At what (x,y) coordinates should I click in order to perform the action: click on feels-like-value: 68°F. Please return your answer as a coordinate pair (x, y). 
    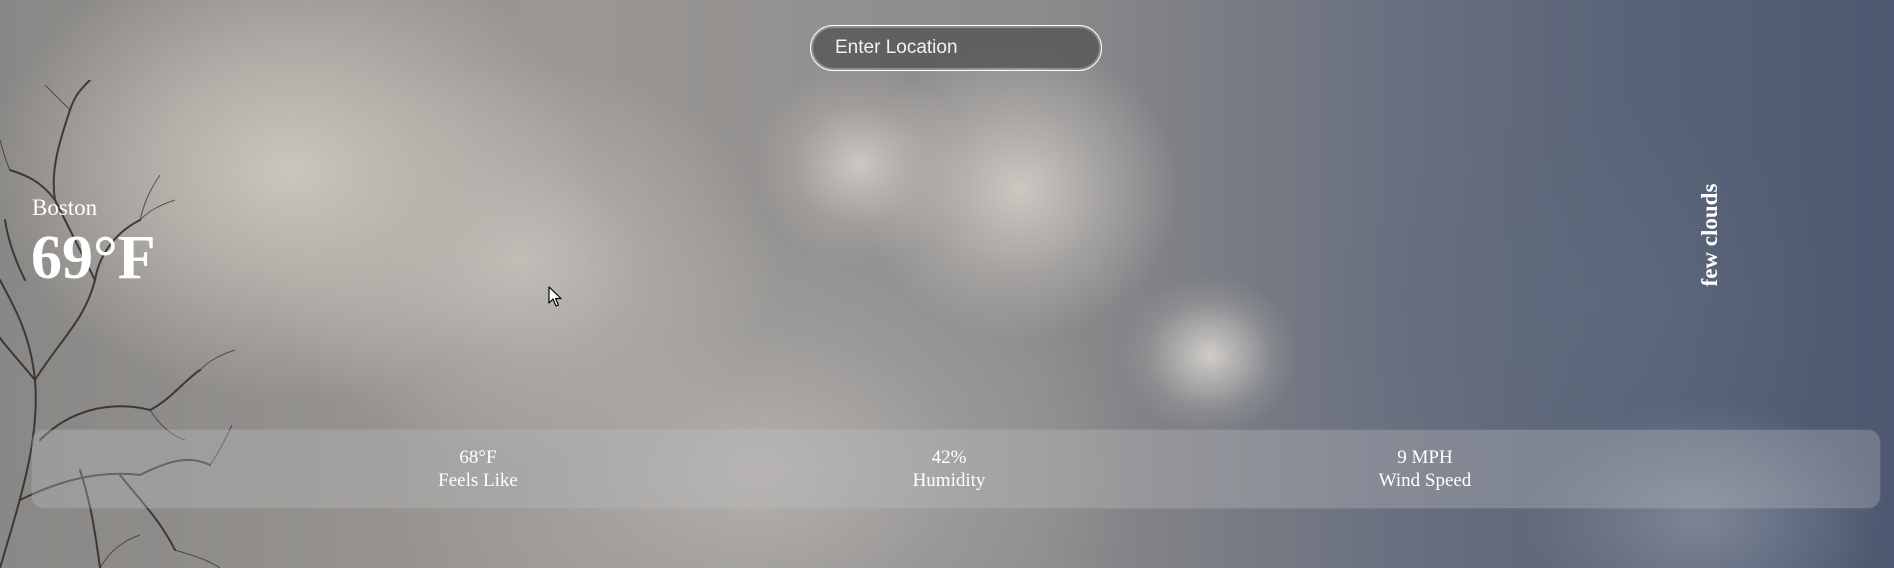
    Looking at the image, I should click on (478, 457).